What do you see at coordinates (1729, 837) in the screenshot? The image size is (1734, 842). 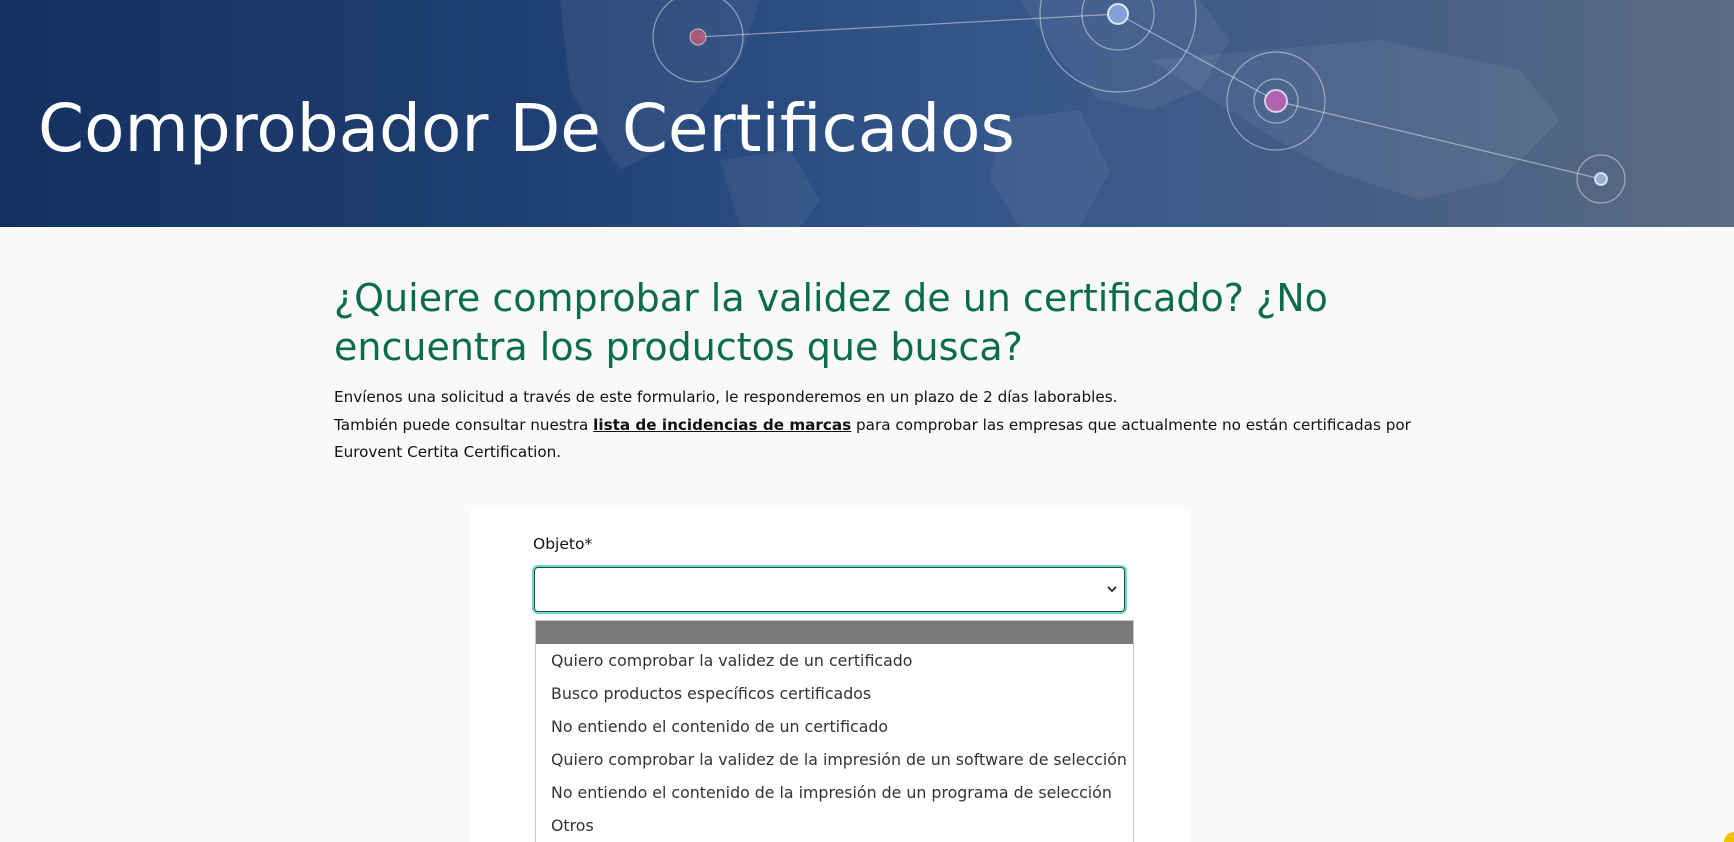 I see `chat-widget-icon` at bounding box center [1729, 837].